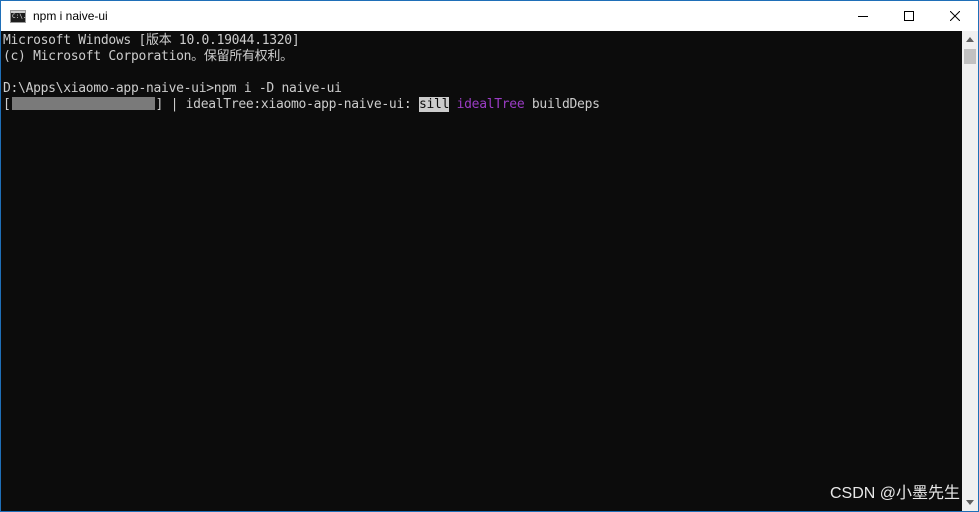  What do you see at coordinates (70, 16) in the screenshot?
I see `window-title: npm i naive-ui` at bounding box center [70, 16].